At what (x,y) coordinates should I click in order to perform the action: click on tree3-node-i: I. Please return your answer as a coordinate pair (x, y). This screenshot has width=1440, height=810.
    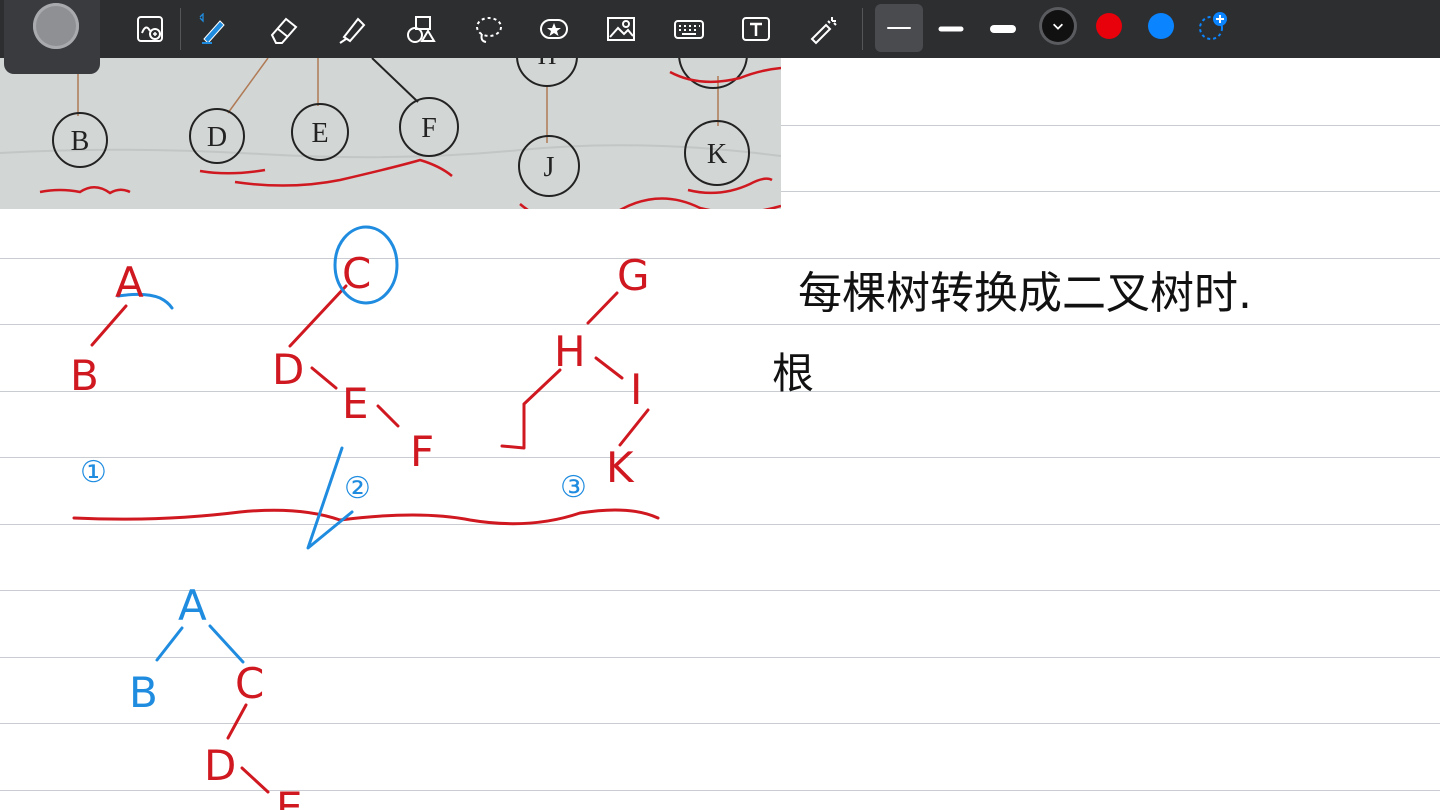
    Looking at the image, I should click on (636, 389).